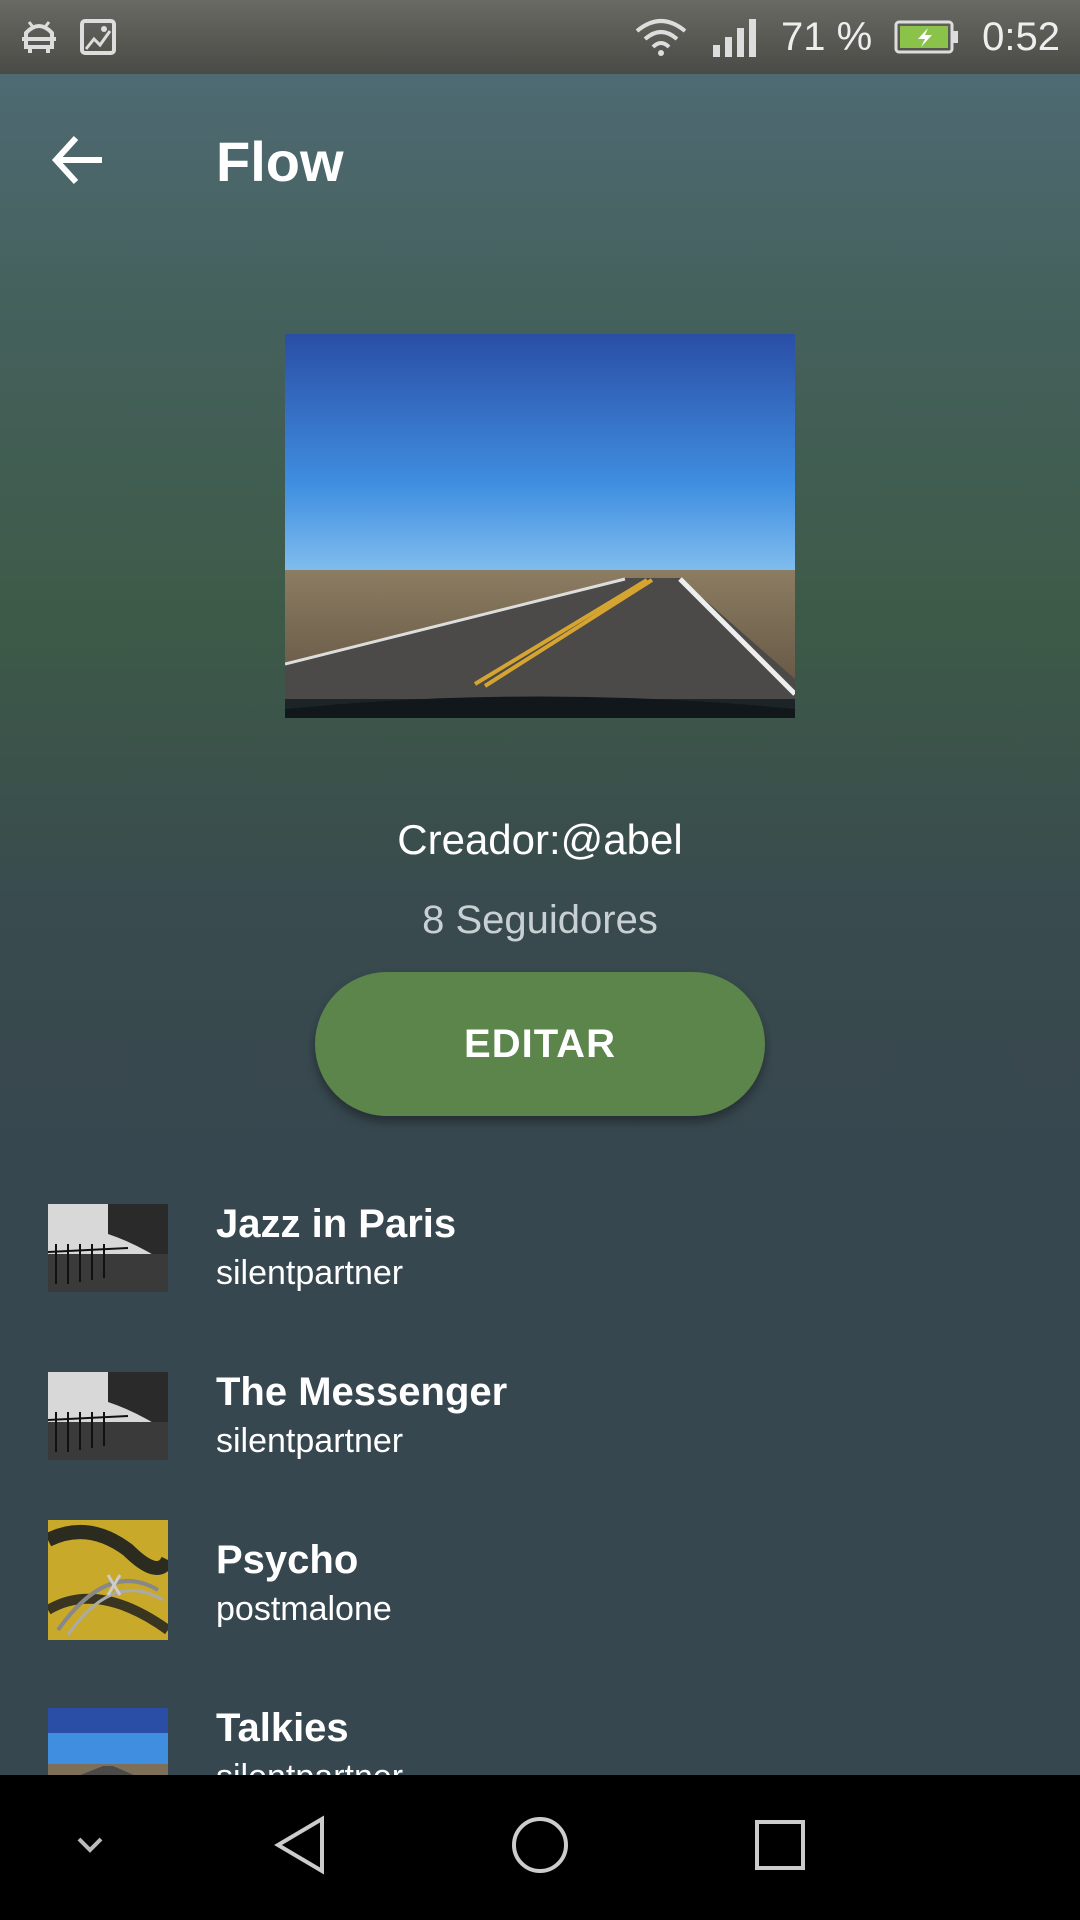  I want to click on track-artist: postmalone, so click(304, 1609).